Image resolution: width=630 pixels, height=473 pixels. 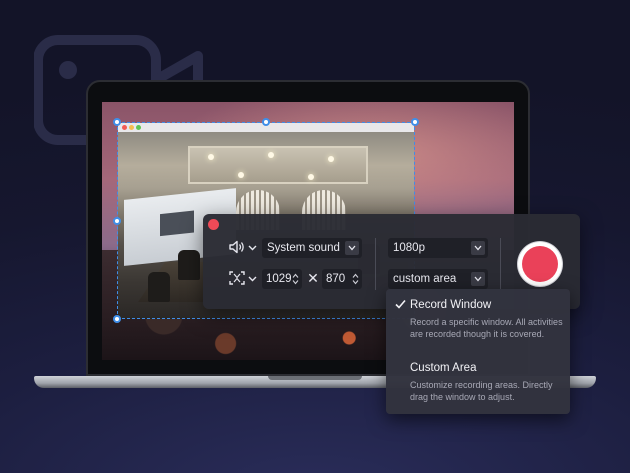 I want to click on resolution-value: 1080p, so click(x=409, y=248).